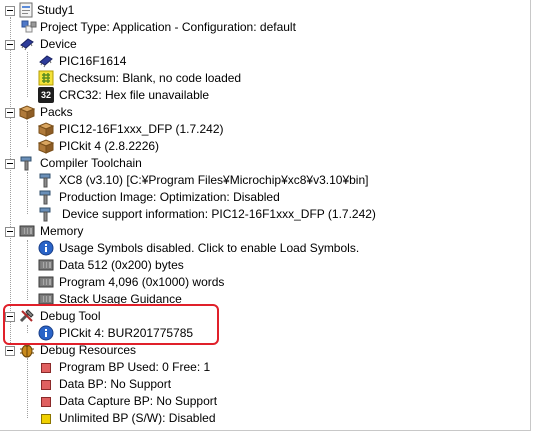  What do you see at coordinates (138, 401) in the screenshot?
I see `data-capture-bp-label: Data Capture BP: No Support` at bounding box center [138, 401].